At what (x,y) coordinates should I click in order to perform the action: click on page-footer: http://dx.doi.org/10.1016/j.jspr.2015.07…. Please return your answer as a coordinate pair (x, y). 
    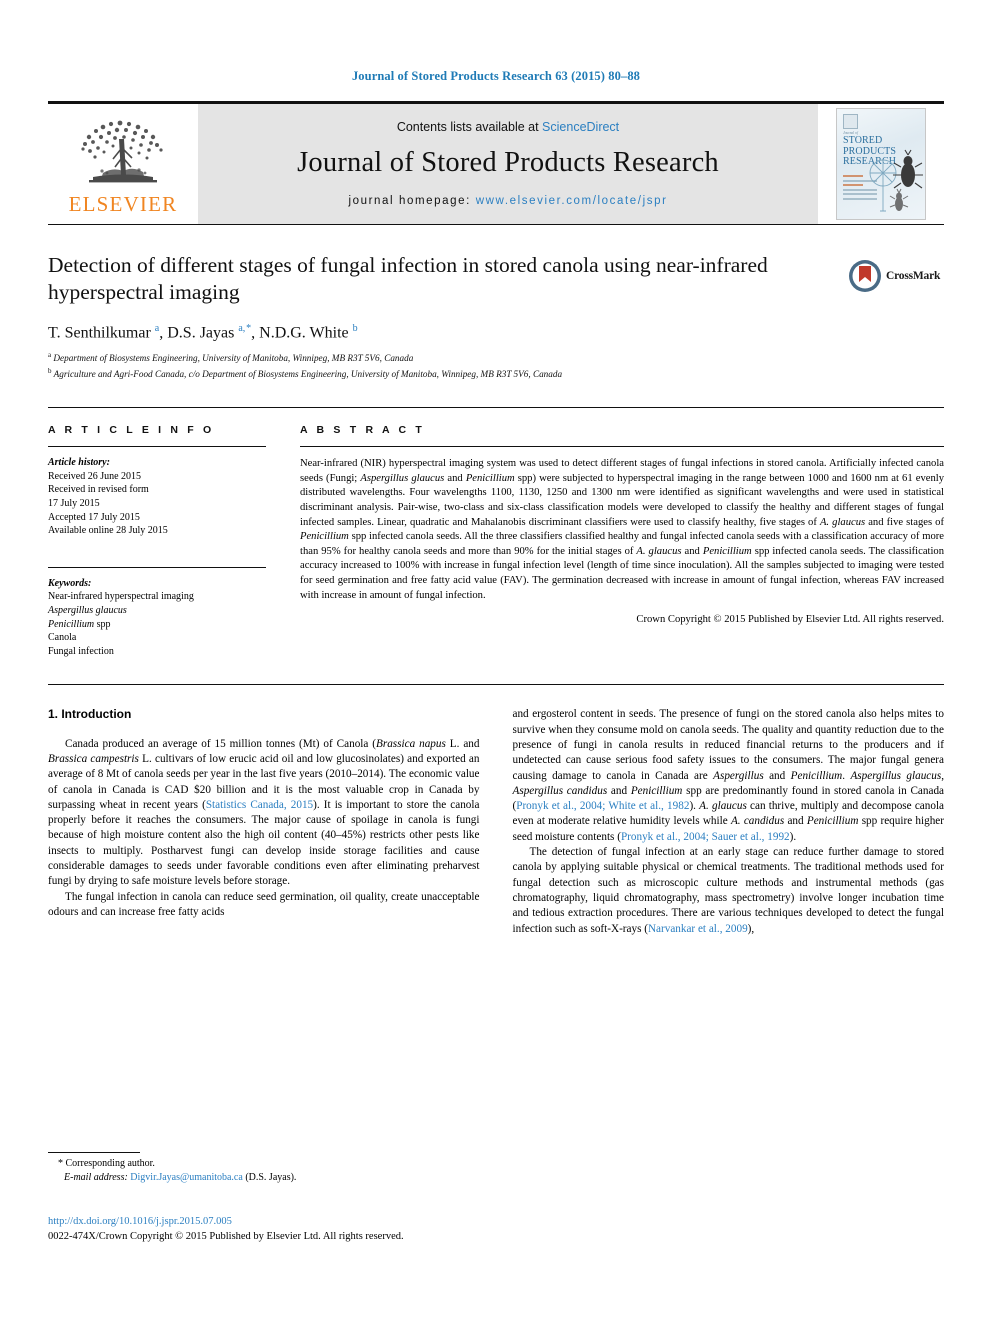
    Looking at the image, I should click on (298, 1229).